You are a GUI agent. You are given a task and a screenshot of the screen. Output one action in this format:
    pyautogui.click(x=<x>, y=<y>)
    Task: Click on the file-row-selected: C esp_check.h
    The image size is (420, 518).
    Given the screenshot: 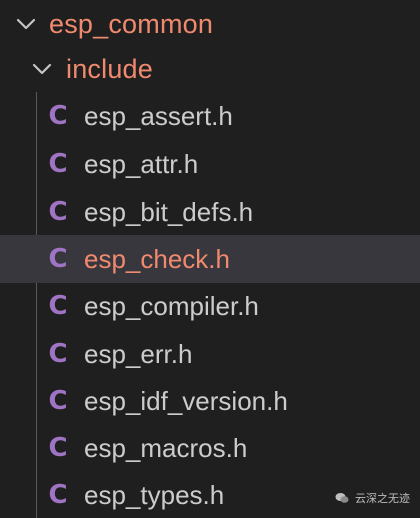 What is the action you would take?
    pyautogui.click(x=210, y=259)
    